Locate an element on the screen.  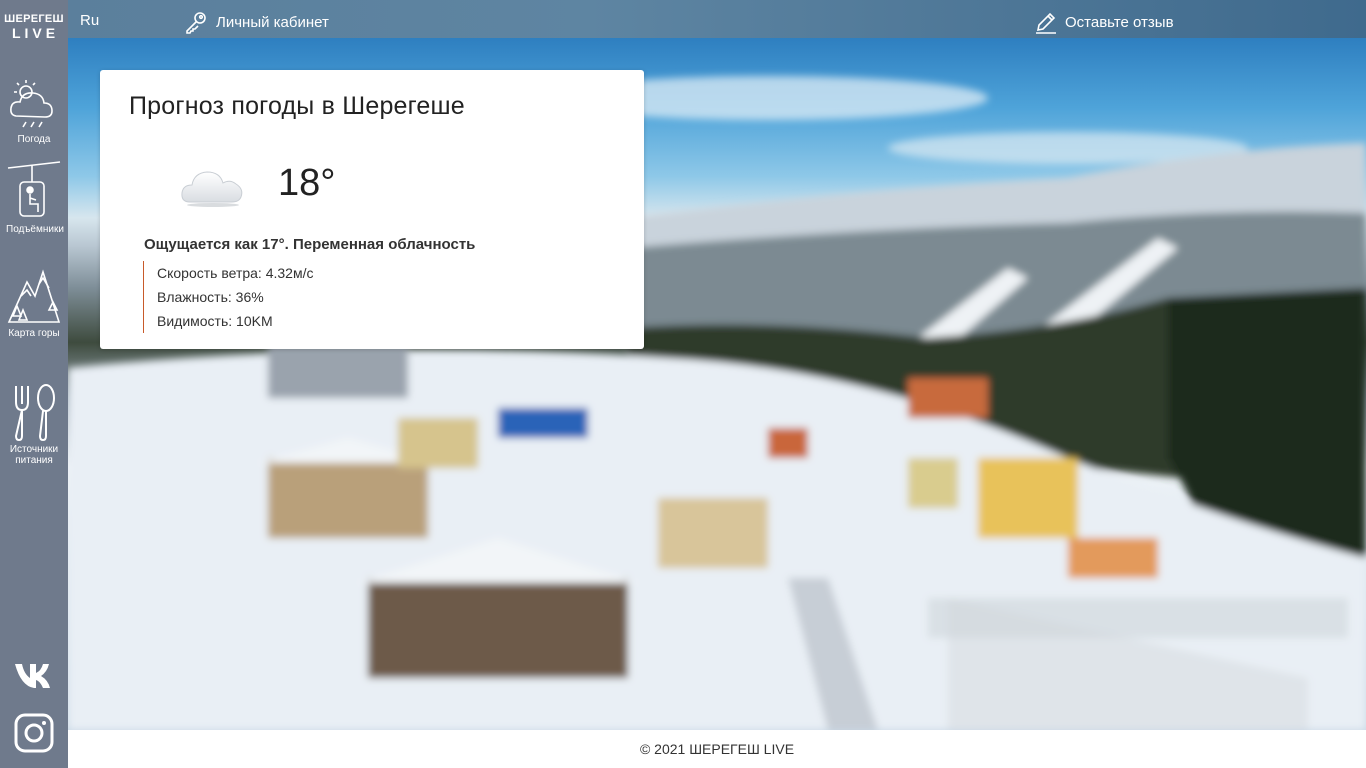
weather-title: Прогноз погоды в Шерегеше is located at coordinates (297, 106).